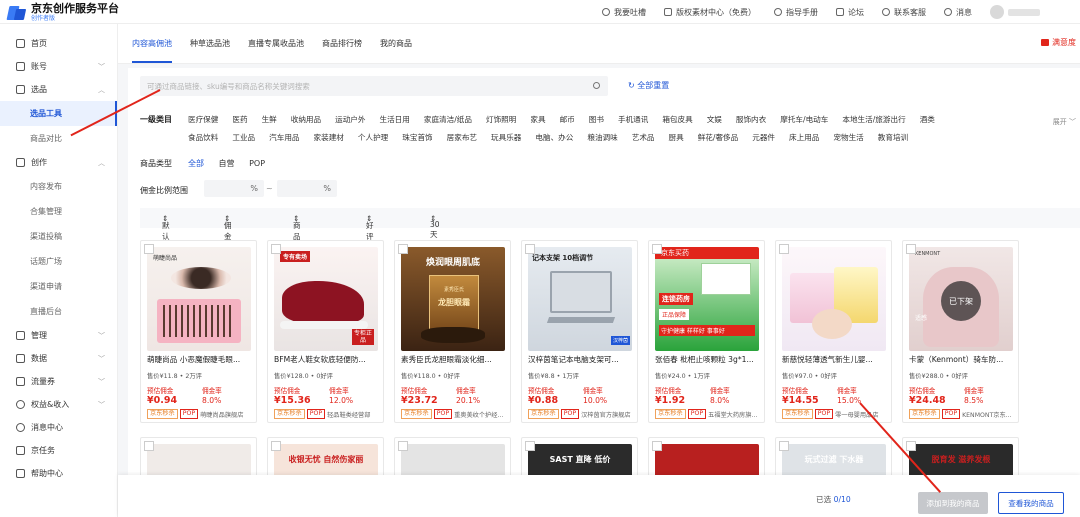  I want to click on messages-link: 消息, so click(958, 12).